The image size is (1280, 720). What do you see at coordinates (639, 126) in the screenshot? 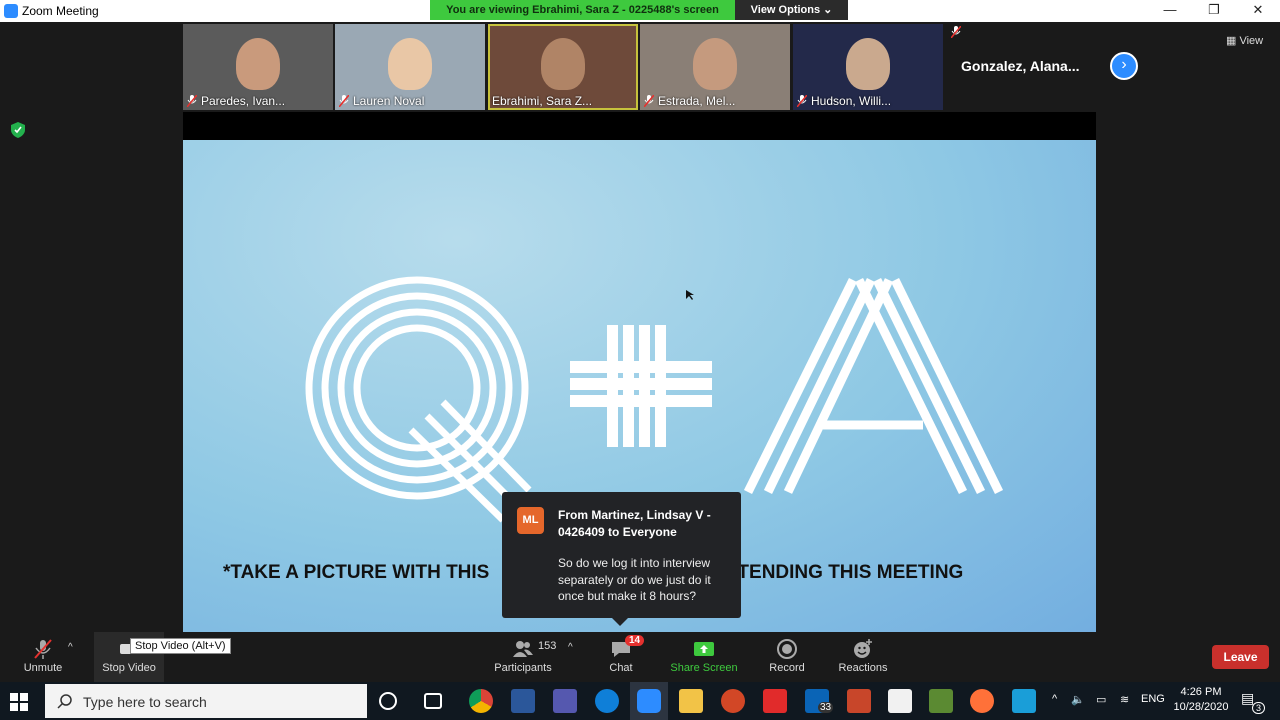
I see `shared-screen-letterbox` at bounding box center [639, 126].